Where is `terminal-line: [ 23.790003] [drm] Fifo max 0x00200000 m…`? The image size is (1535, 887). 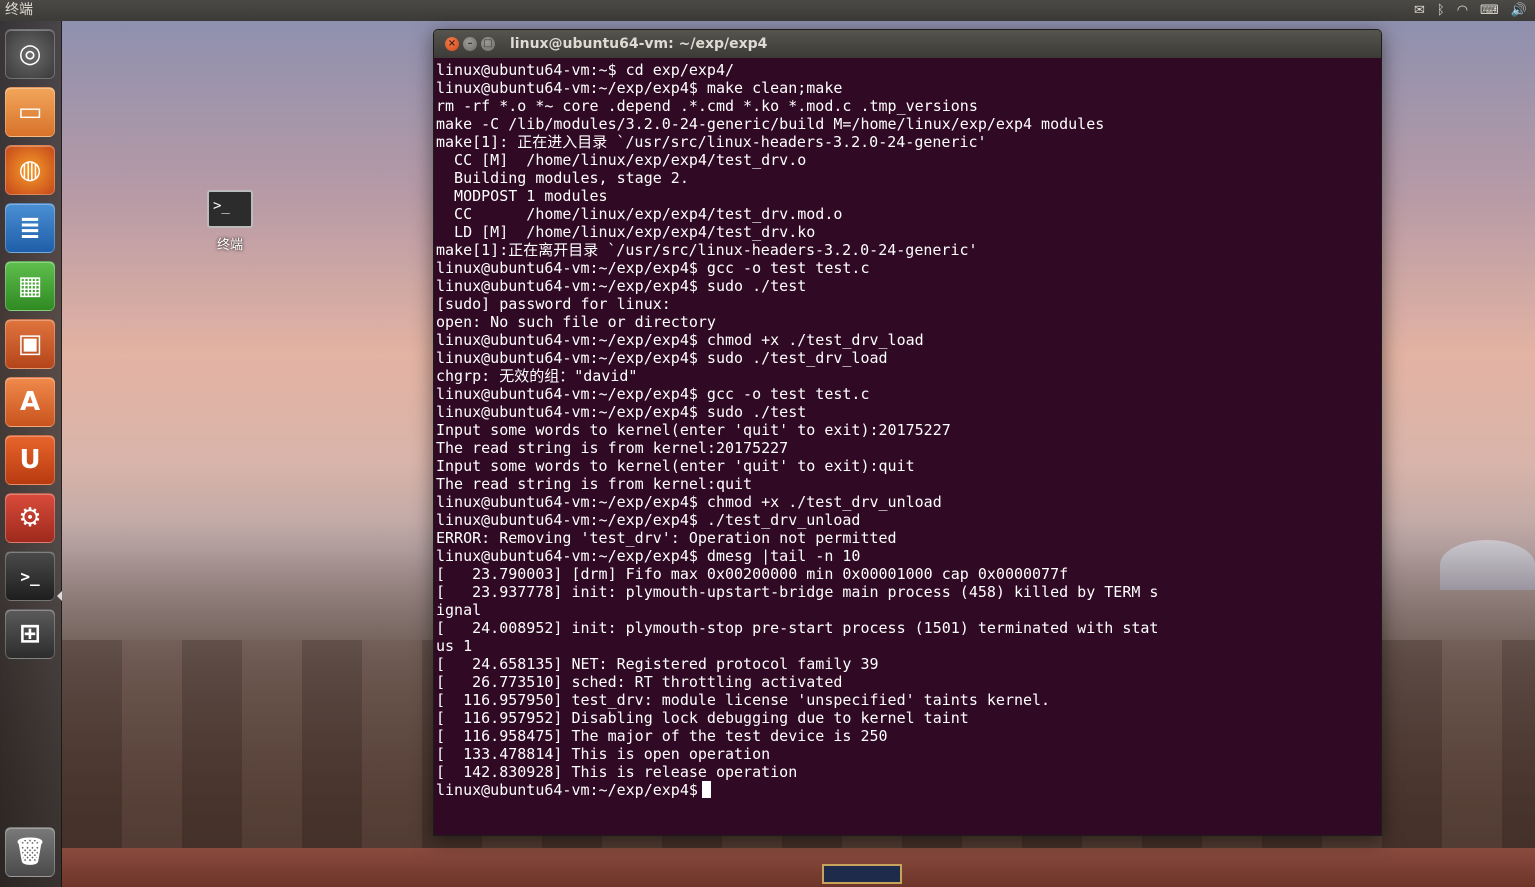 terminal-line: [ 23.790003] [drm] Fifo max 0x00200000 m… is located at coordinates (752, 574).